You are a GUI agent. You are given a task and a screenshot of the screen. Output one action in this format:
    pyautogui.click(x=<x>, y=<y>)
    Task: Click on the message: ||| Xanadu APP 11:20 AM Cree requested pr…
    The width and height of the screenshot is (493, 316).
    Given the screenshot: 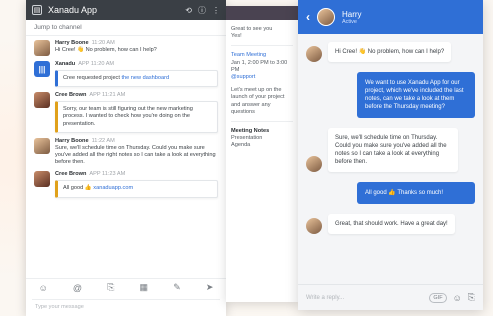 What is the action you would take?
    pyautogui.click(x=126, y=74)
    